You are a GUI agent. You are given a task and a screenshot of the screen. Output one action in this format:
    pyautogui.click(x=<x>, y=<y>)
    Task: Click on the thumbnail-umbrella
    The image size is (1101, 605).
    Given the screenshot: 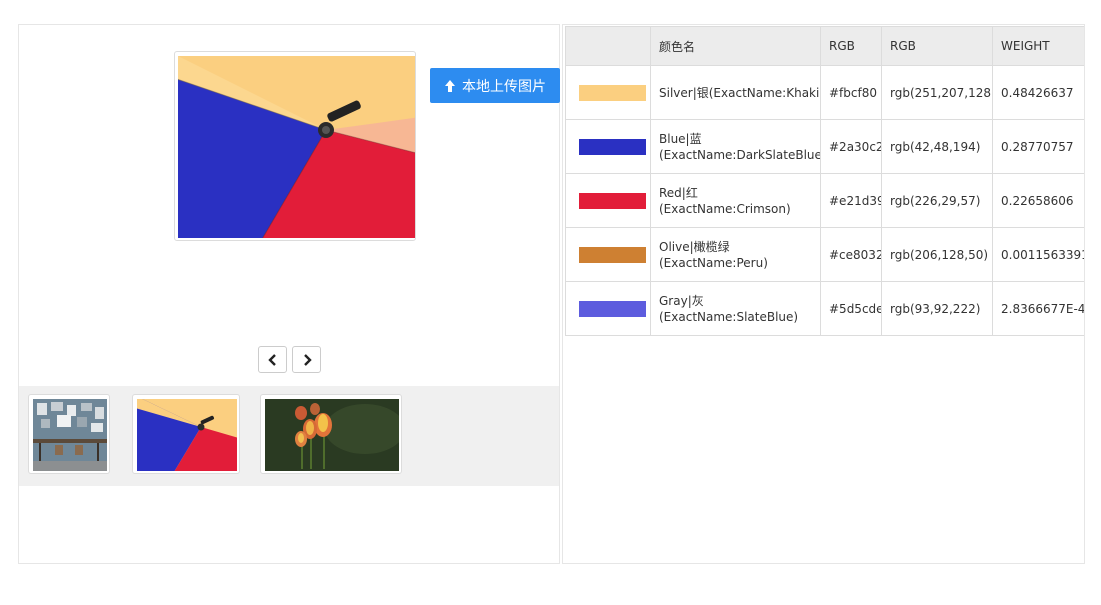 What is the action you would take?
    pyautogui.click(x=186, y=434)
    